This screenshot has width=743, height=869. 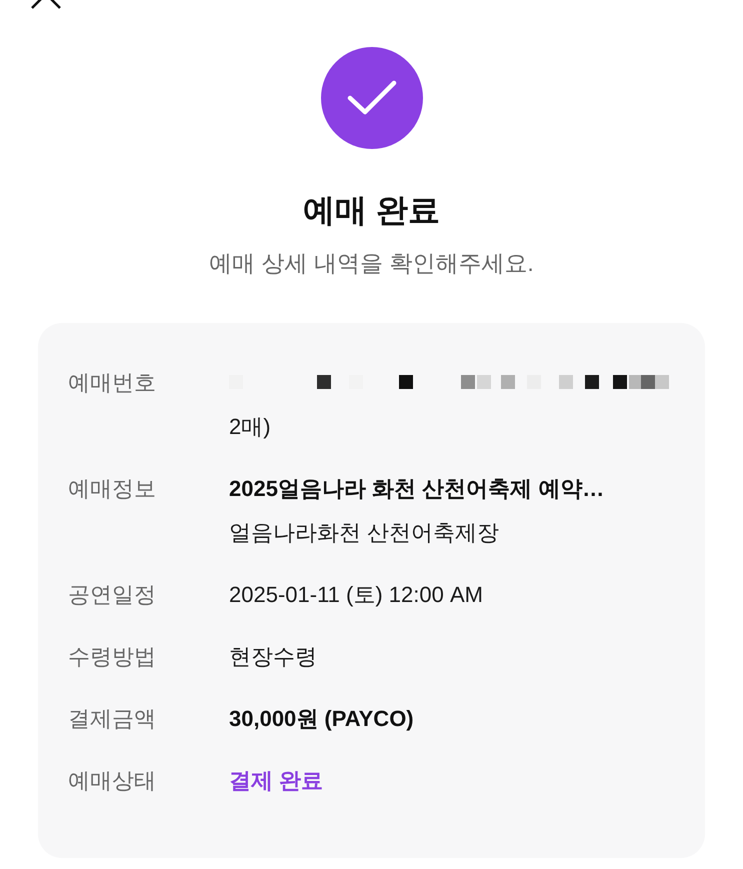 What do you see at coordinates (371, 263) in the screenshot?
I see `page-subtitle: 예매 상세 내역을 확인해주세요.` at bounding box center [371, 263].